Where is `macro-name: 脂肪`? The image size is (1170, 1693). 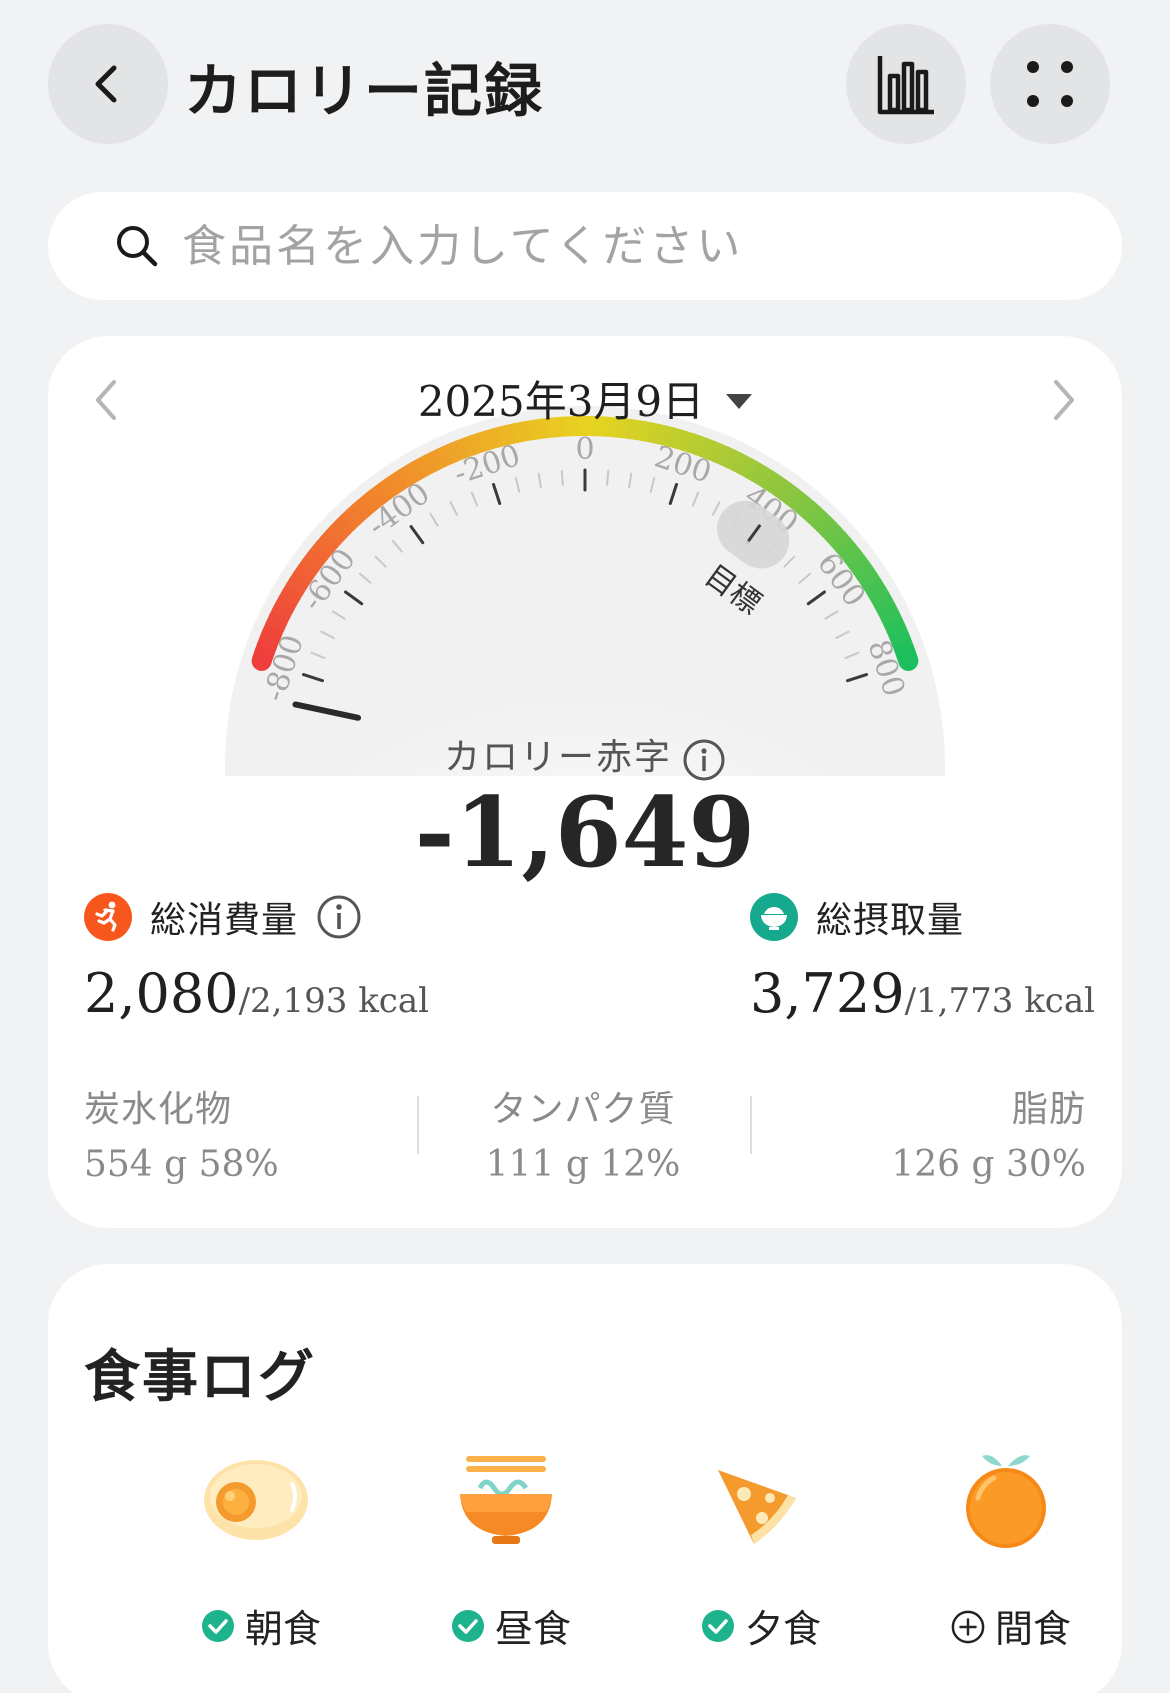
macro-name: 脂肪 is located at coordinates (1048, 1109).